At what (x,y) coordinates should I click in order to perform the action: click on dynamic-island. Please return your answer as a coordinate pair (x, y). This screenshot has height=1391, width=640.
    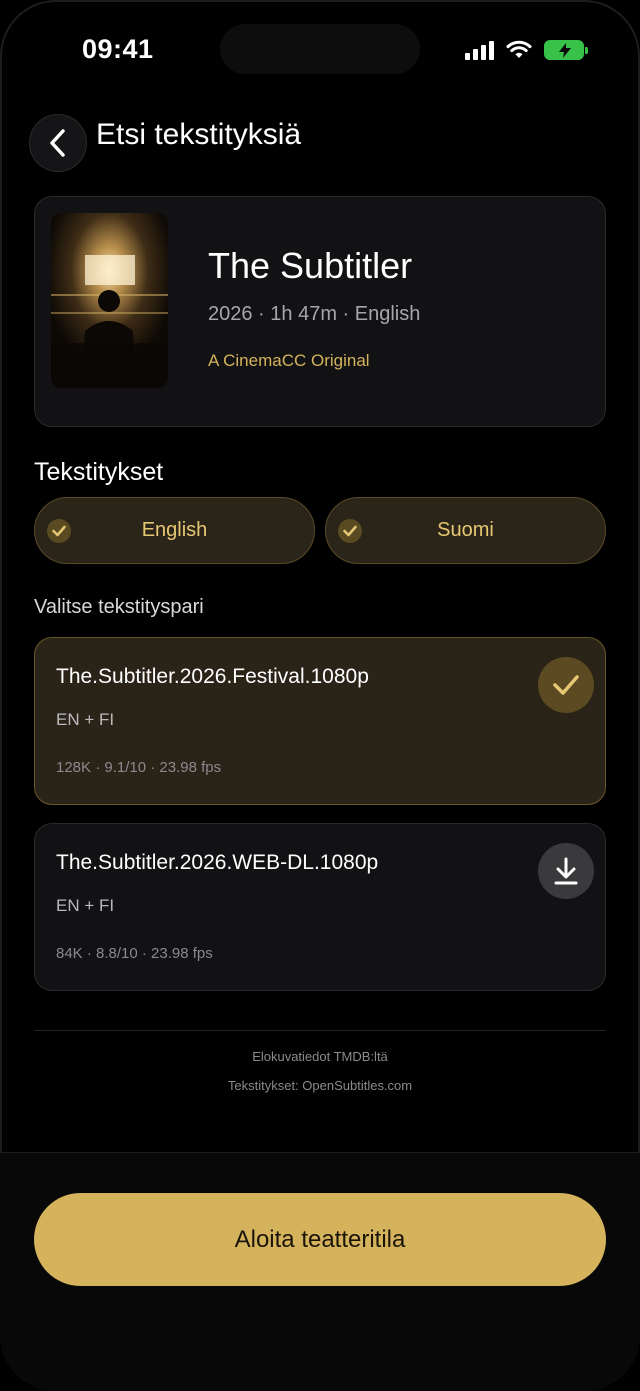
    Looking at the image, I should click on (320, 49).